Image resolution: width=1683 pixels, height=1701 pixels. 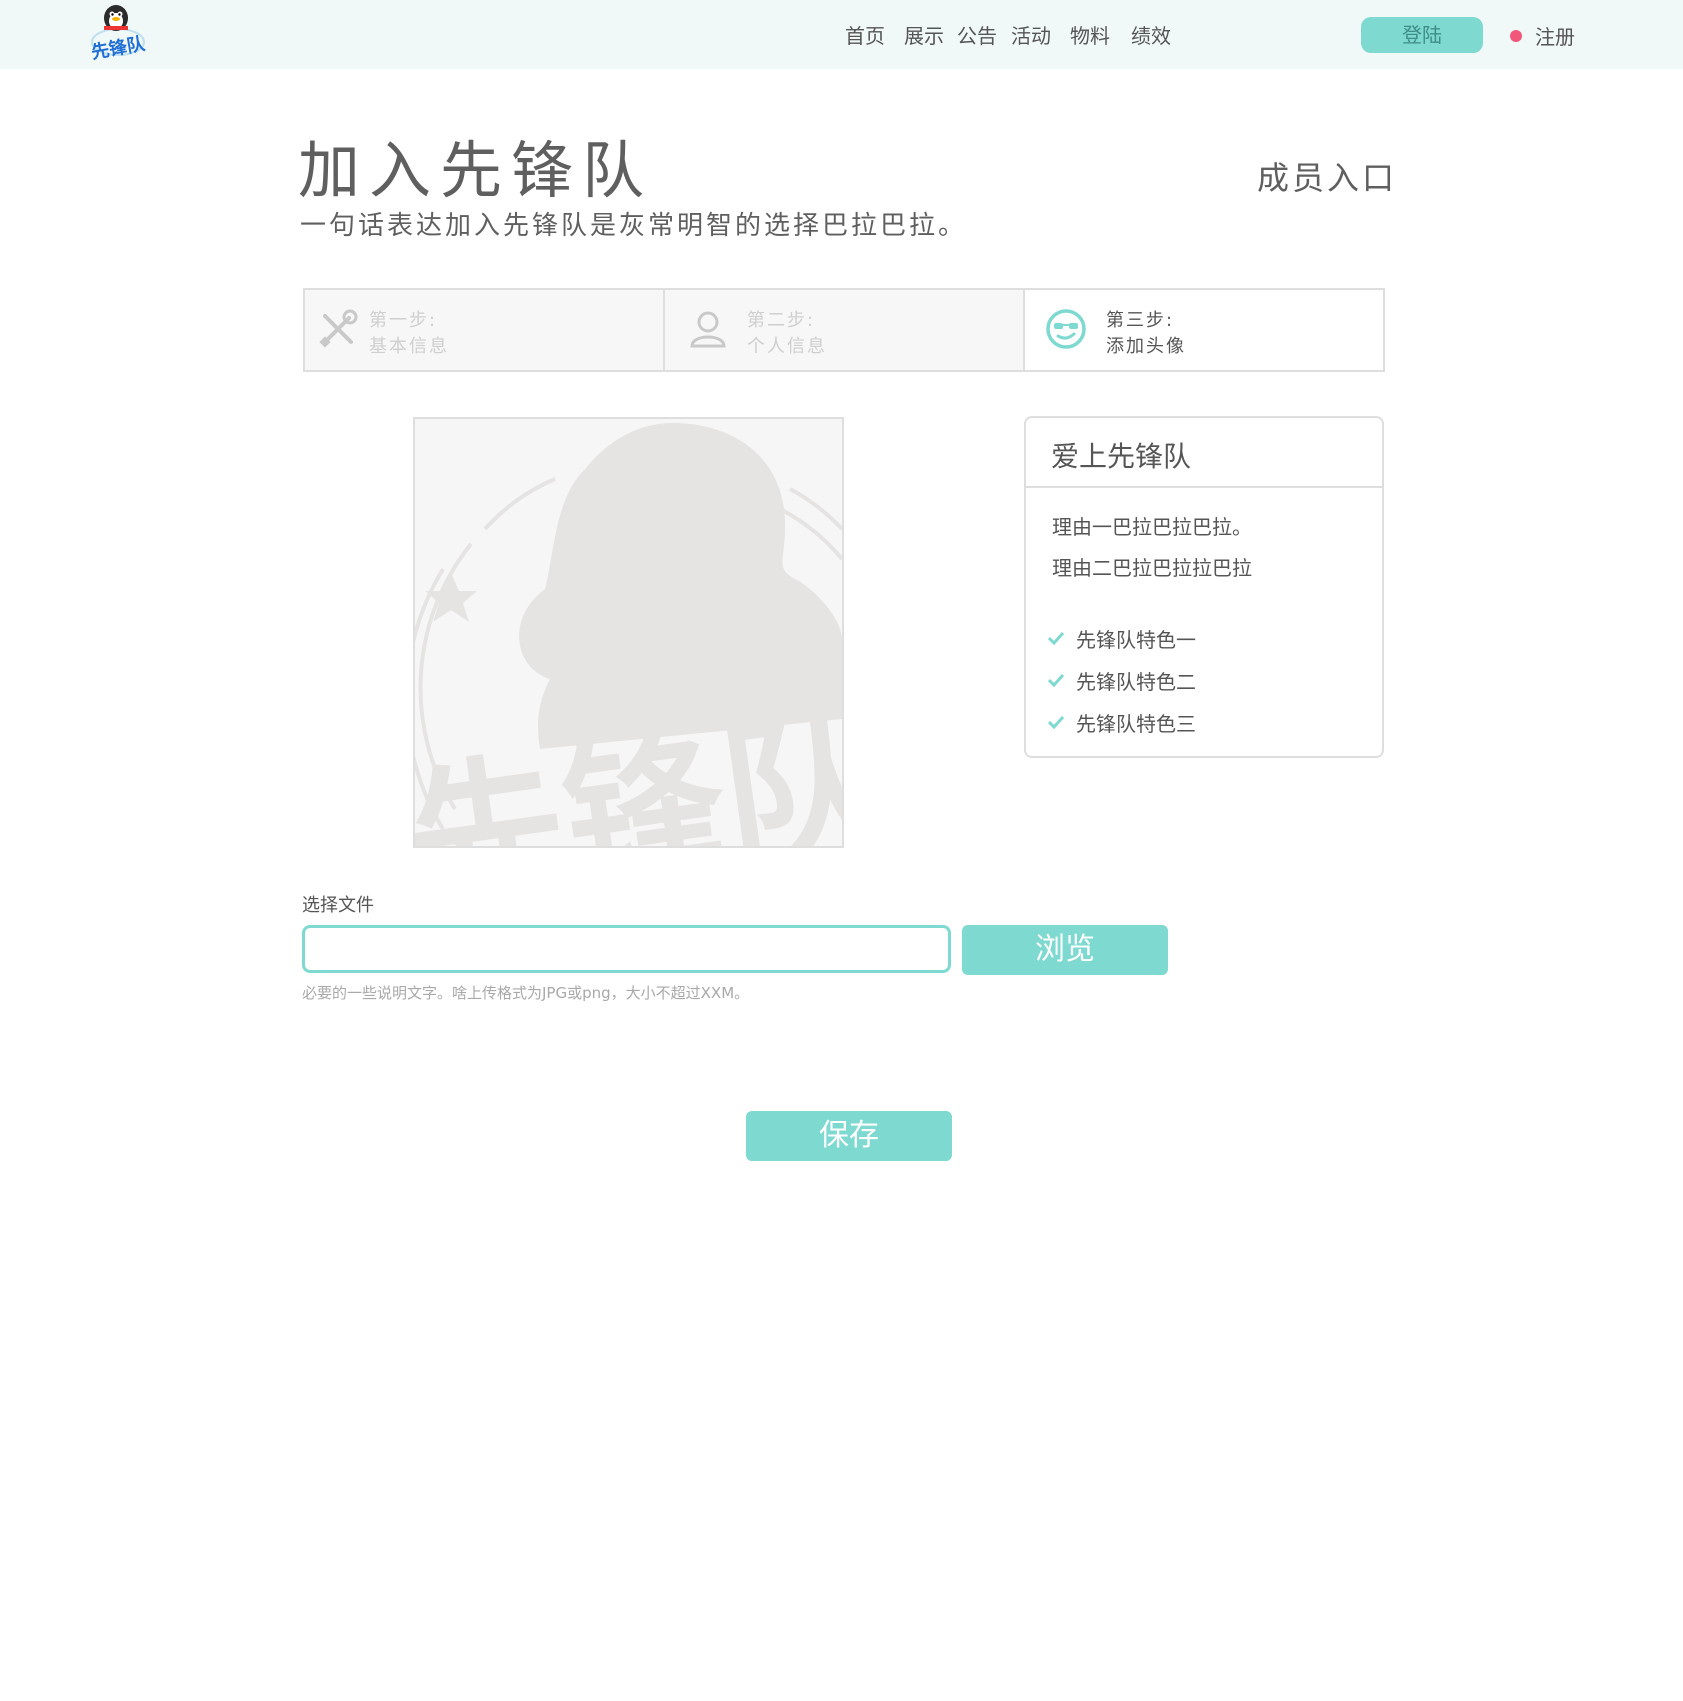 I want to click on nav-item-home: 首页, so click(x=865, y=35).